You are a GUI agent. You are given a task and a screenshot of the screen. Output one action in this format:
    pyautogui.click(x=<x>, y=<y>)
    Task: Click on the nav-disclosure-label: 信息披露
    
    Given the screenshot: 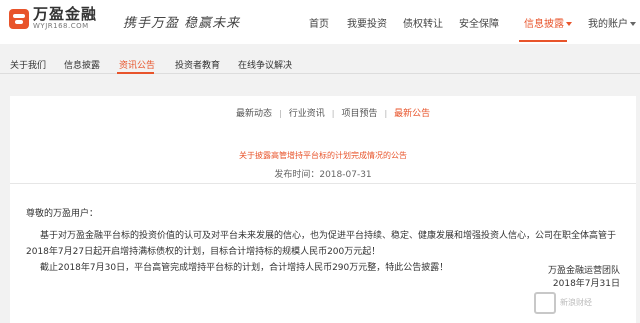 What is the action you would take?
    pyautogui.click(x=544, y=24)
    